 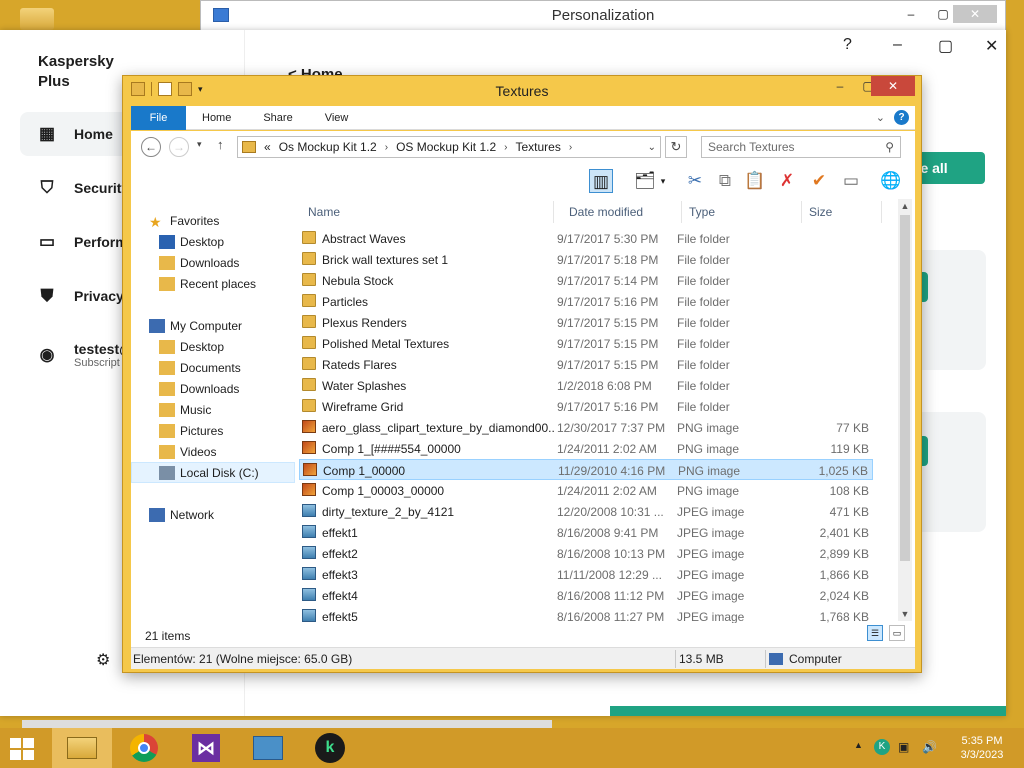 What do you see at coordinates (991, 46) in the screenshot?
I see `kaspersky-close-button: ✕` at bounding box center [991, 46].